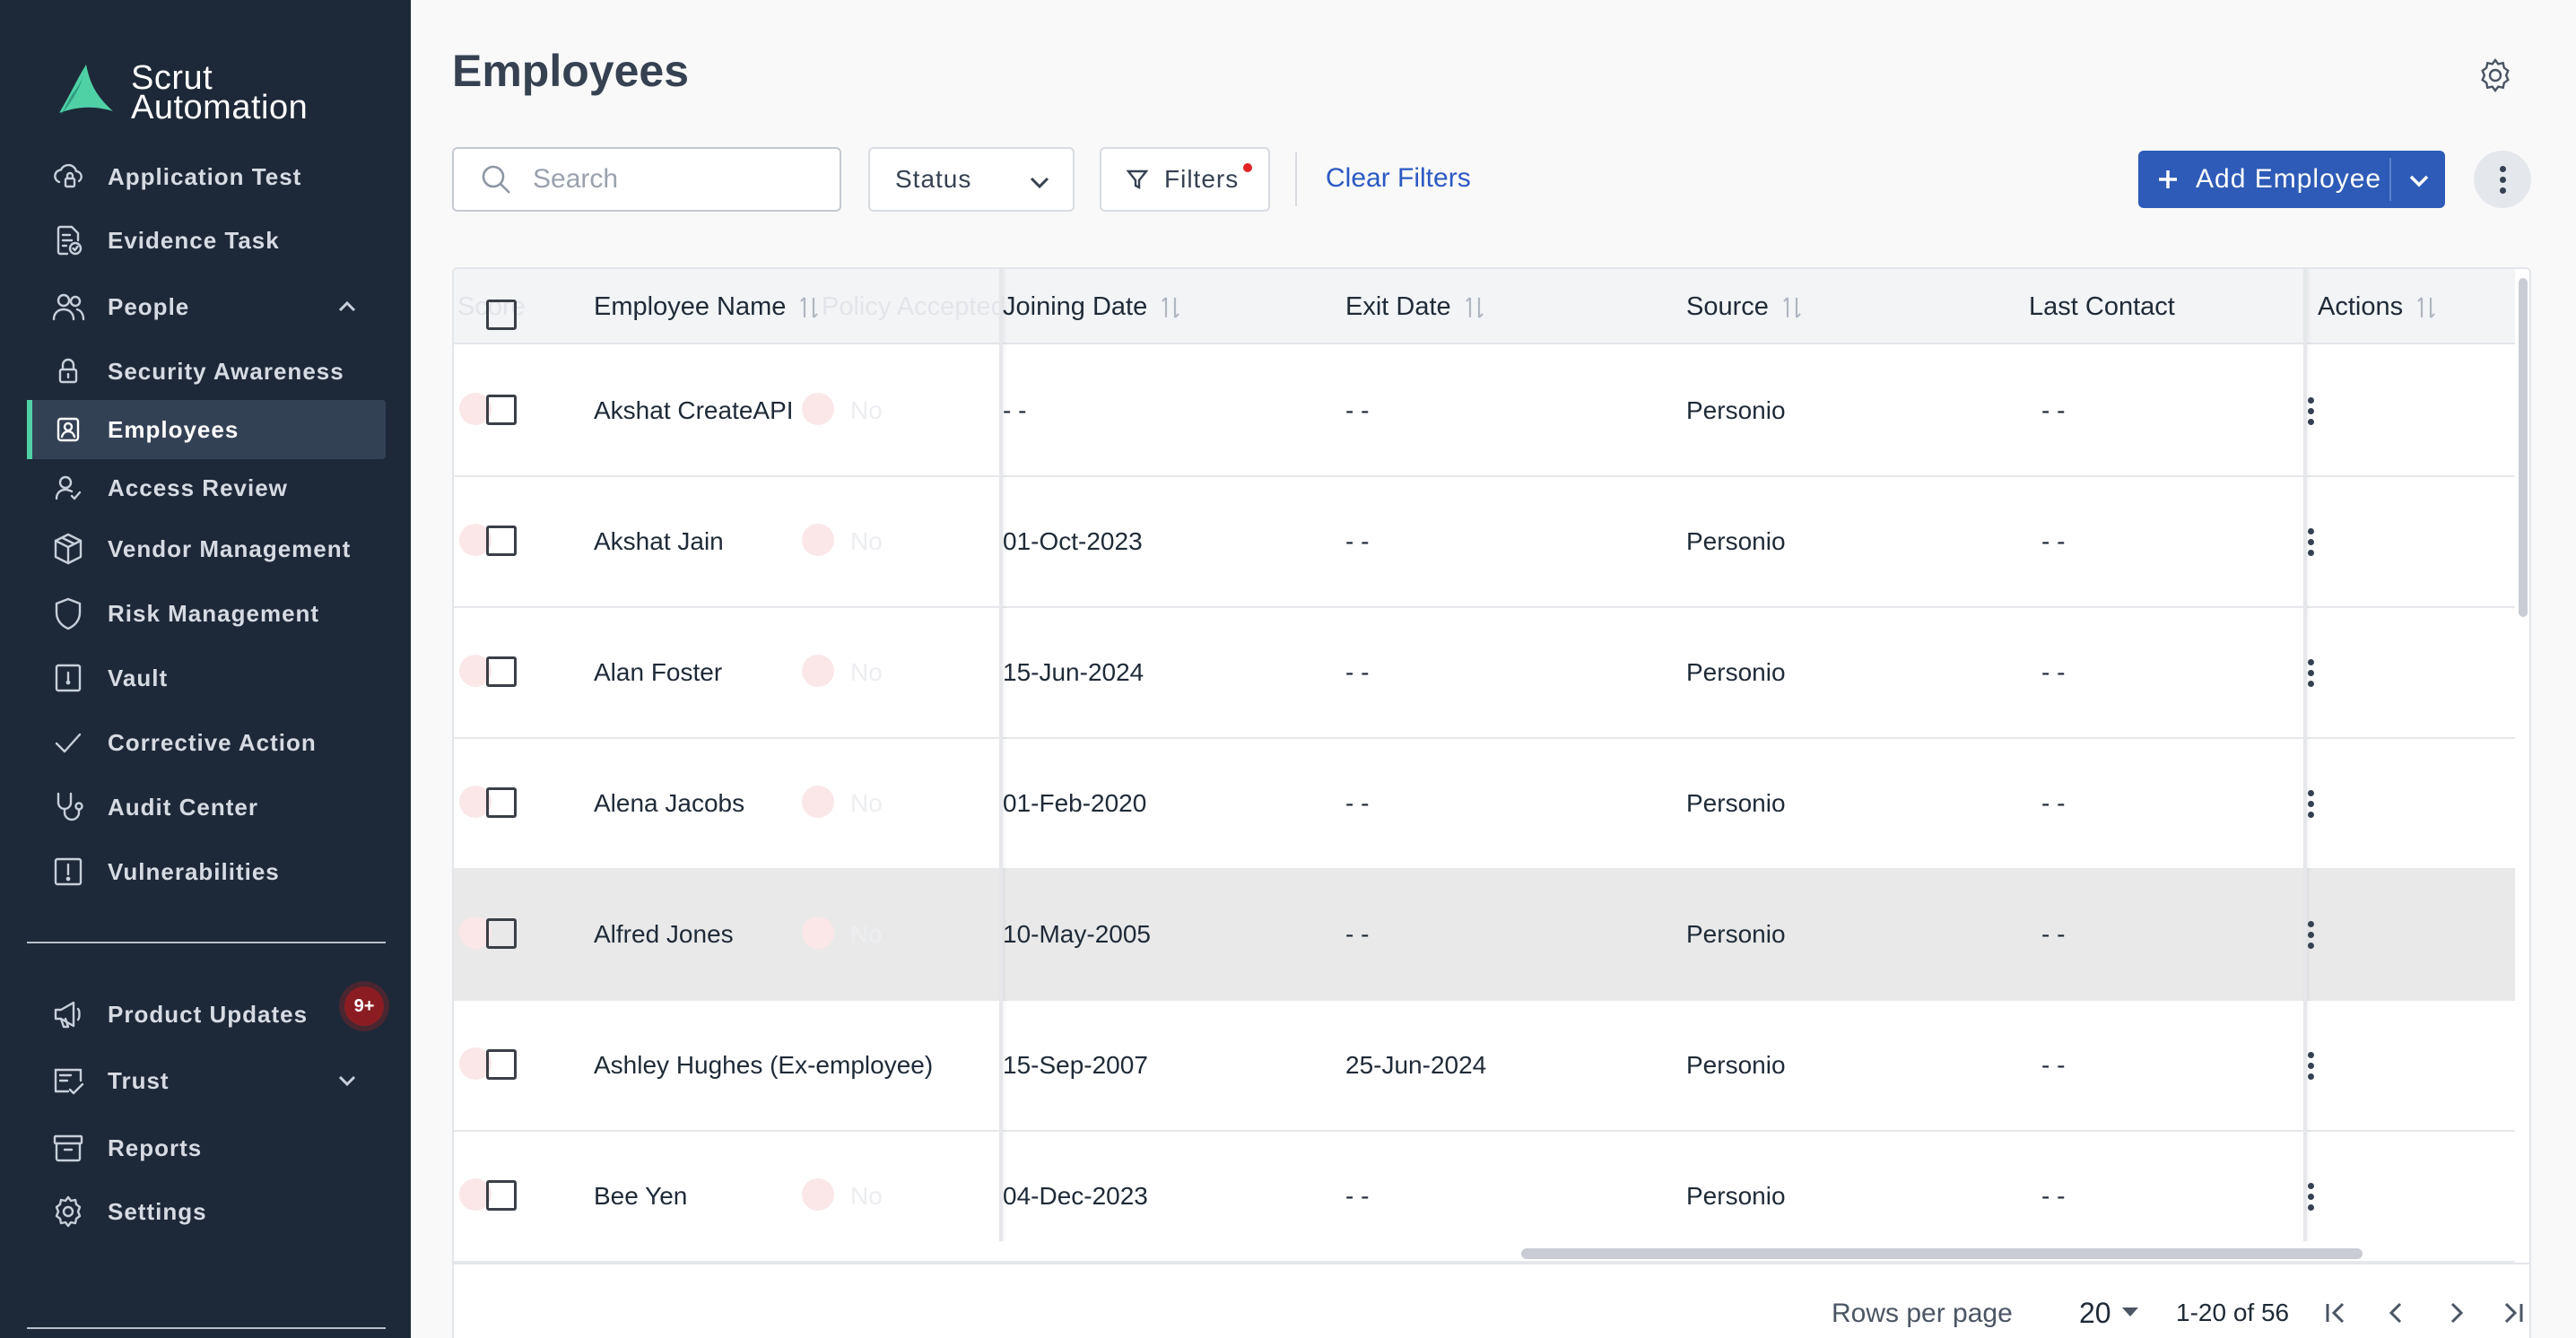  I want to click on sidebar-item-label: Application Test, so click(205, 176).